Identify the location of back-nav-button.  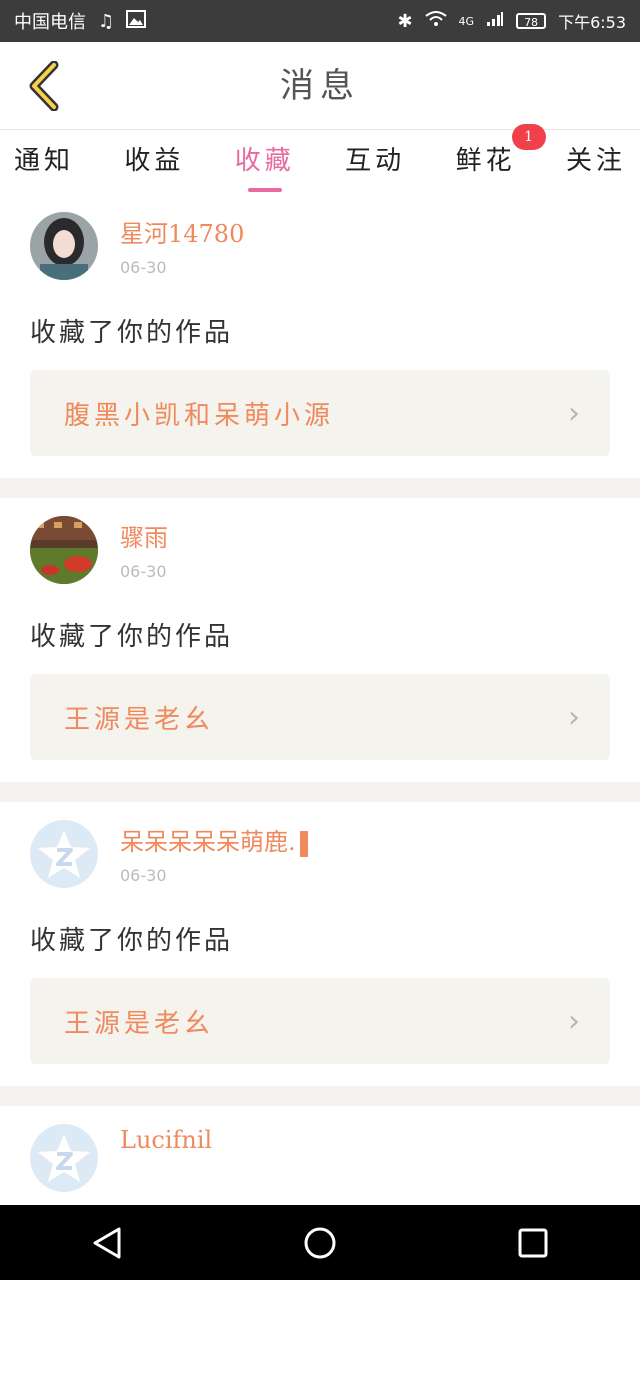
(107, 1243).